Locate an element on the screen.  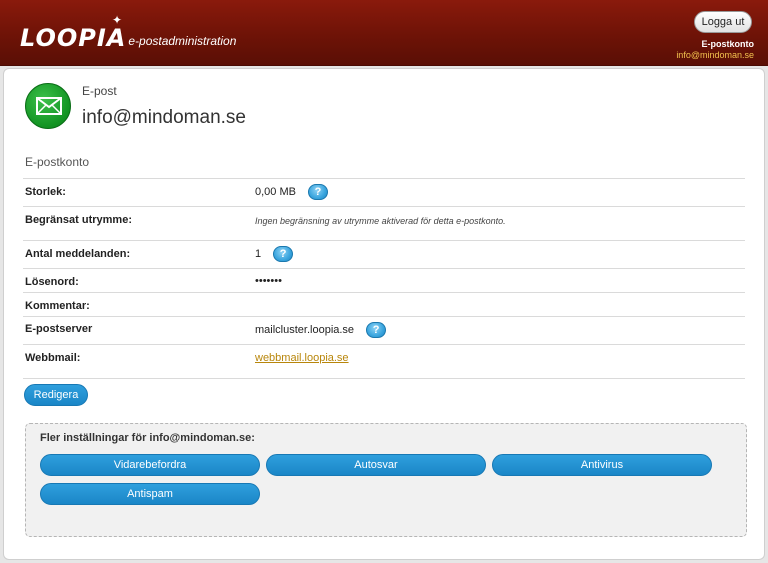
server-value: mailcluster.loopia.se is located at coordinates (305, 330).